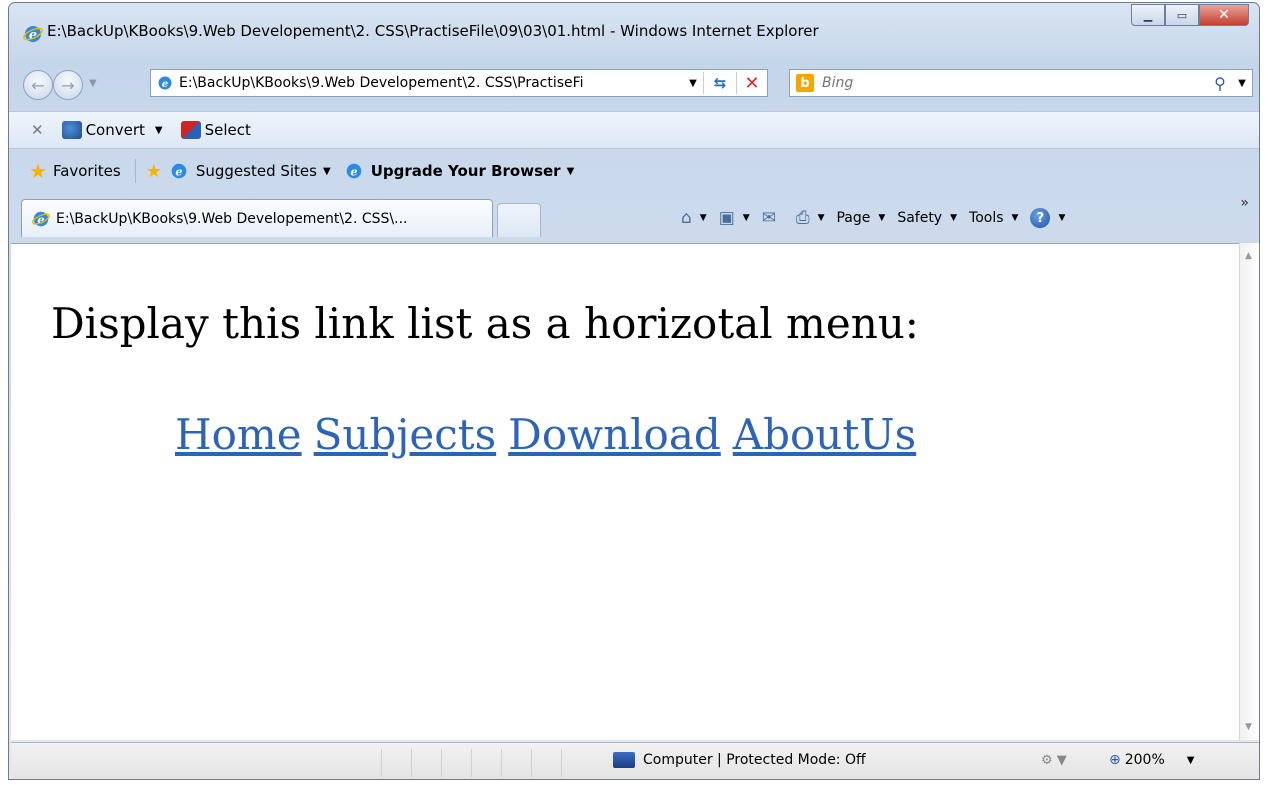 The image size is (1268, 785). Describe the element at coordinates (1144, 760) in the screenshot. I see `zoom-level: 200%` at that location.